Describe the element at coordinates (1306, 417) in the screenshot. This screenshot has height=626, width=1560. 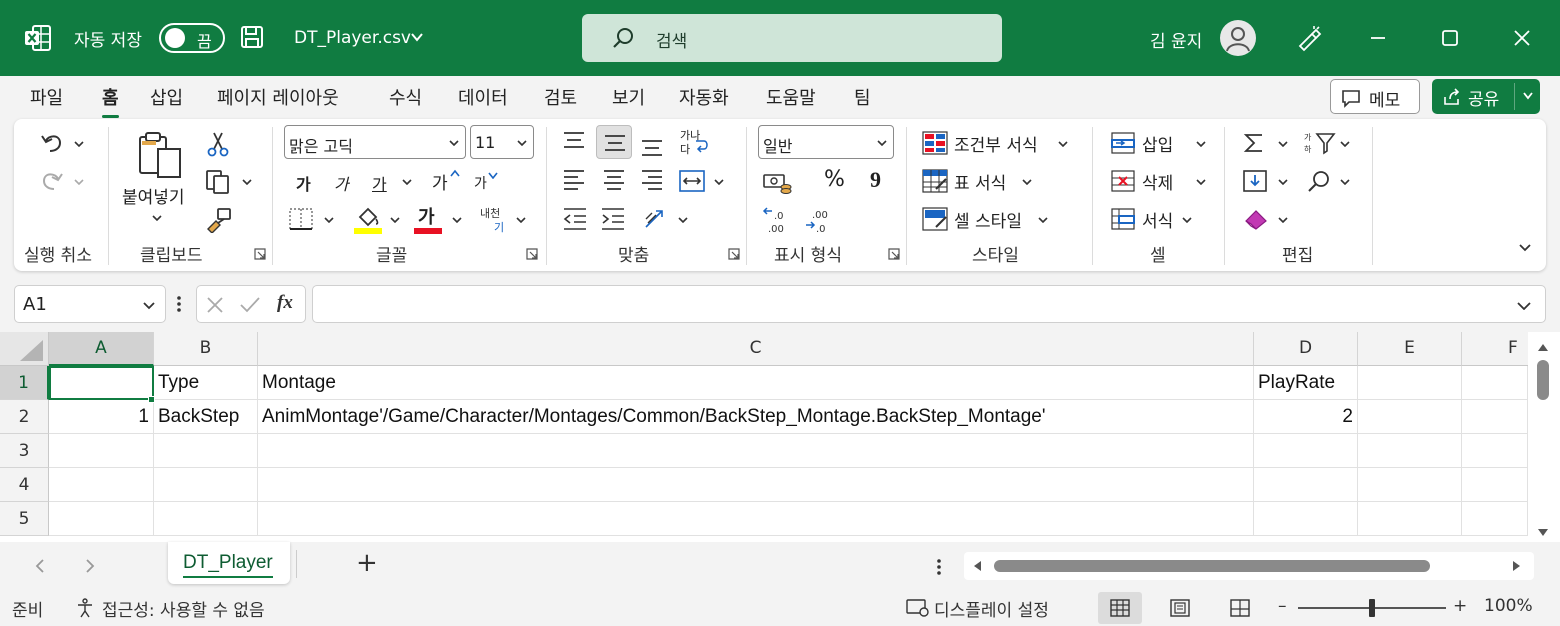
I see `cell-d2: 2` at that location.